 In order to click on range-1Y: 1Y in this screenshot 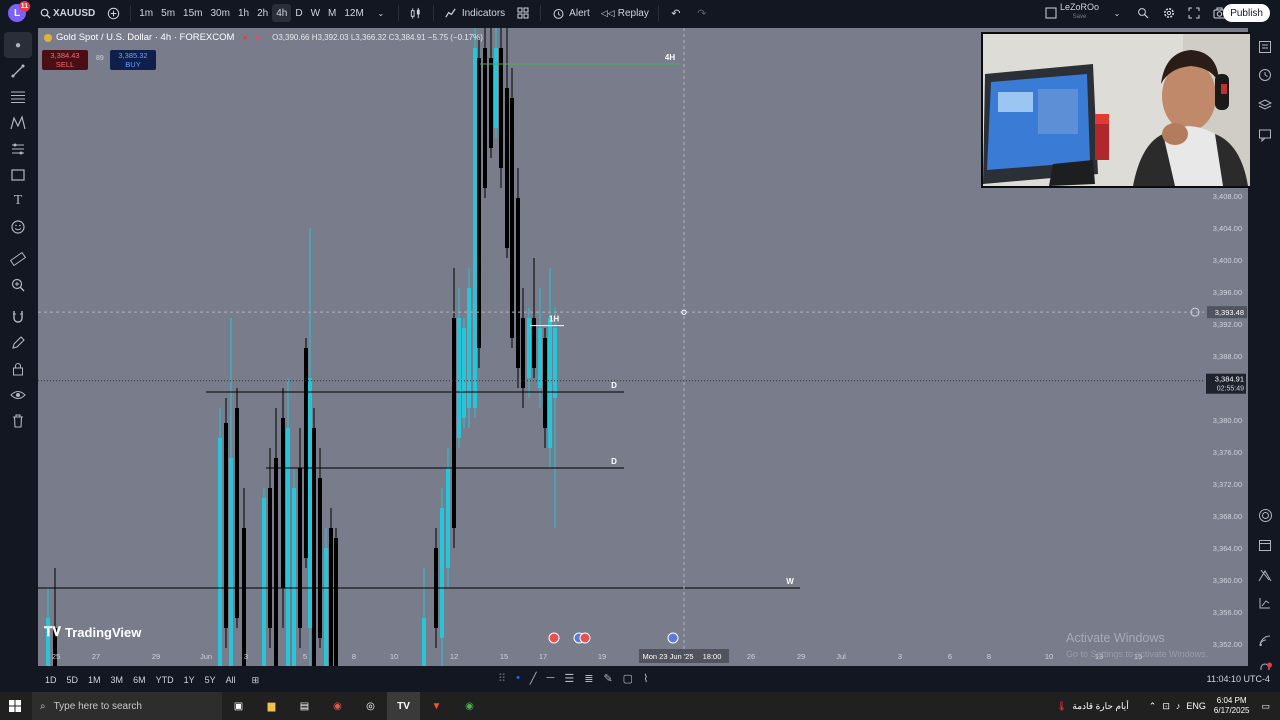, I will do `click(189, 680)`.